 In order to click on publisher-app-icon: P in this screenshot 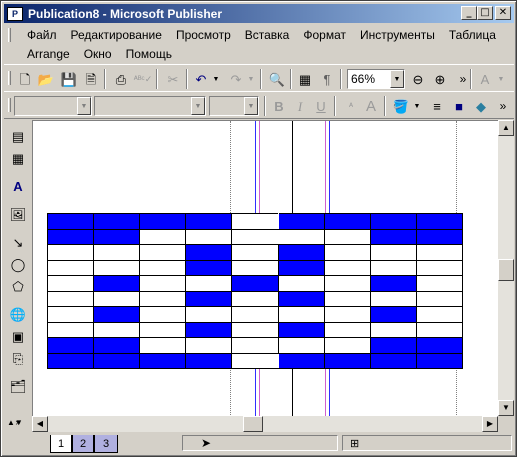, I will do `click(15, 13)`.